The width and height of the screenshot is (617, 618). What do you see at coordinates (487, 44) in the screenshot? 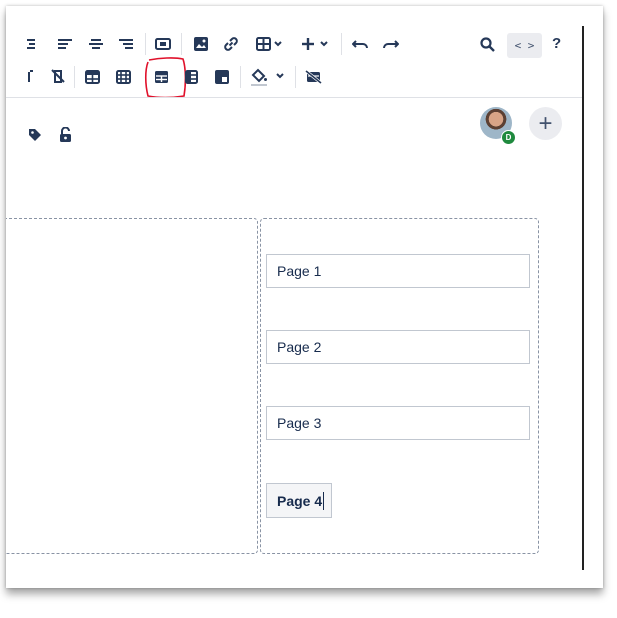
I see `search-icon` at bounding box center [487, 44].